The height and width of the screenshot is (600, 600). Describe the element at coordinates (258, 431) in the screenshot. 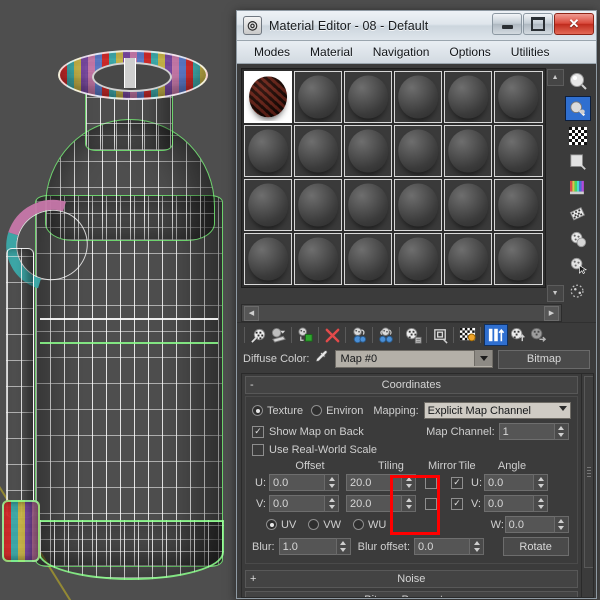

I see `show-map-on-back-checkbox: ✓` at that location.